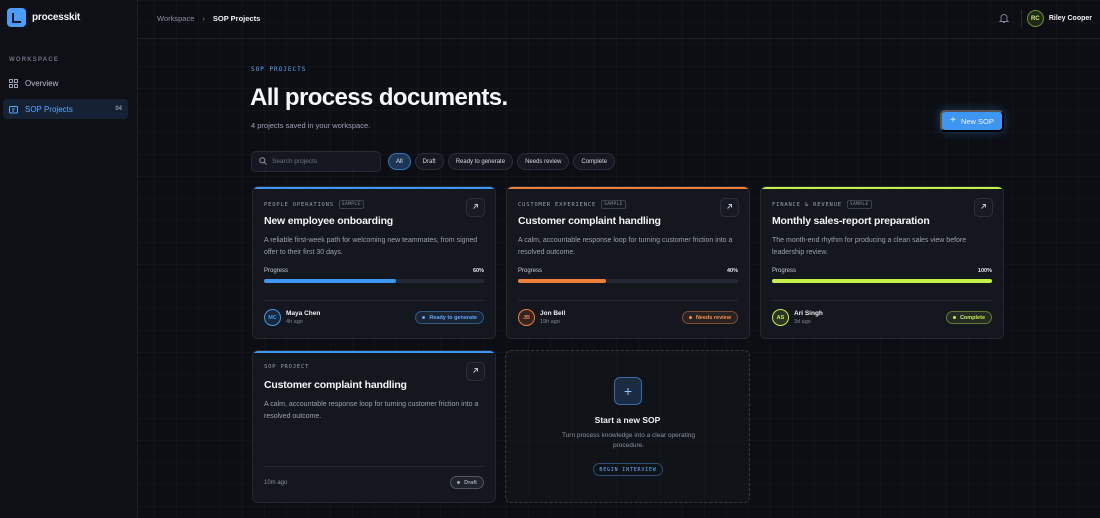 This screenshot has height=518, width=1100. What do you see at coordinates (1070, 18) in the screenshot?
I see `user-name: Riley Cooper` at bounding box center [1070, 18].